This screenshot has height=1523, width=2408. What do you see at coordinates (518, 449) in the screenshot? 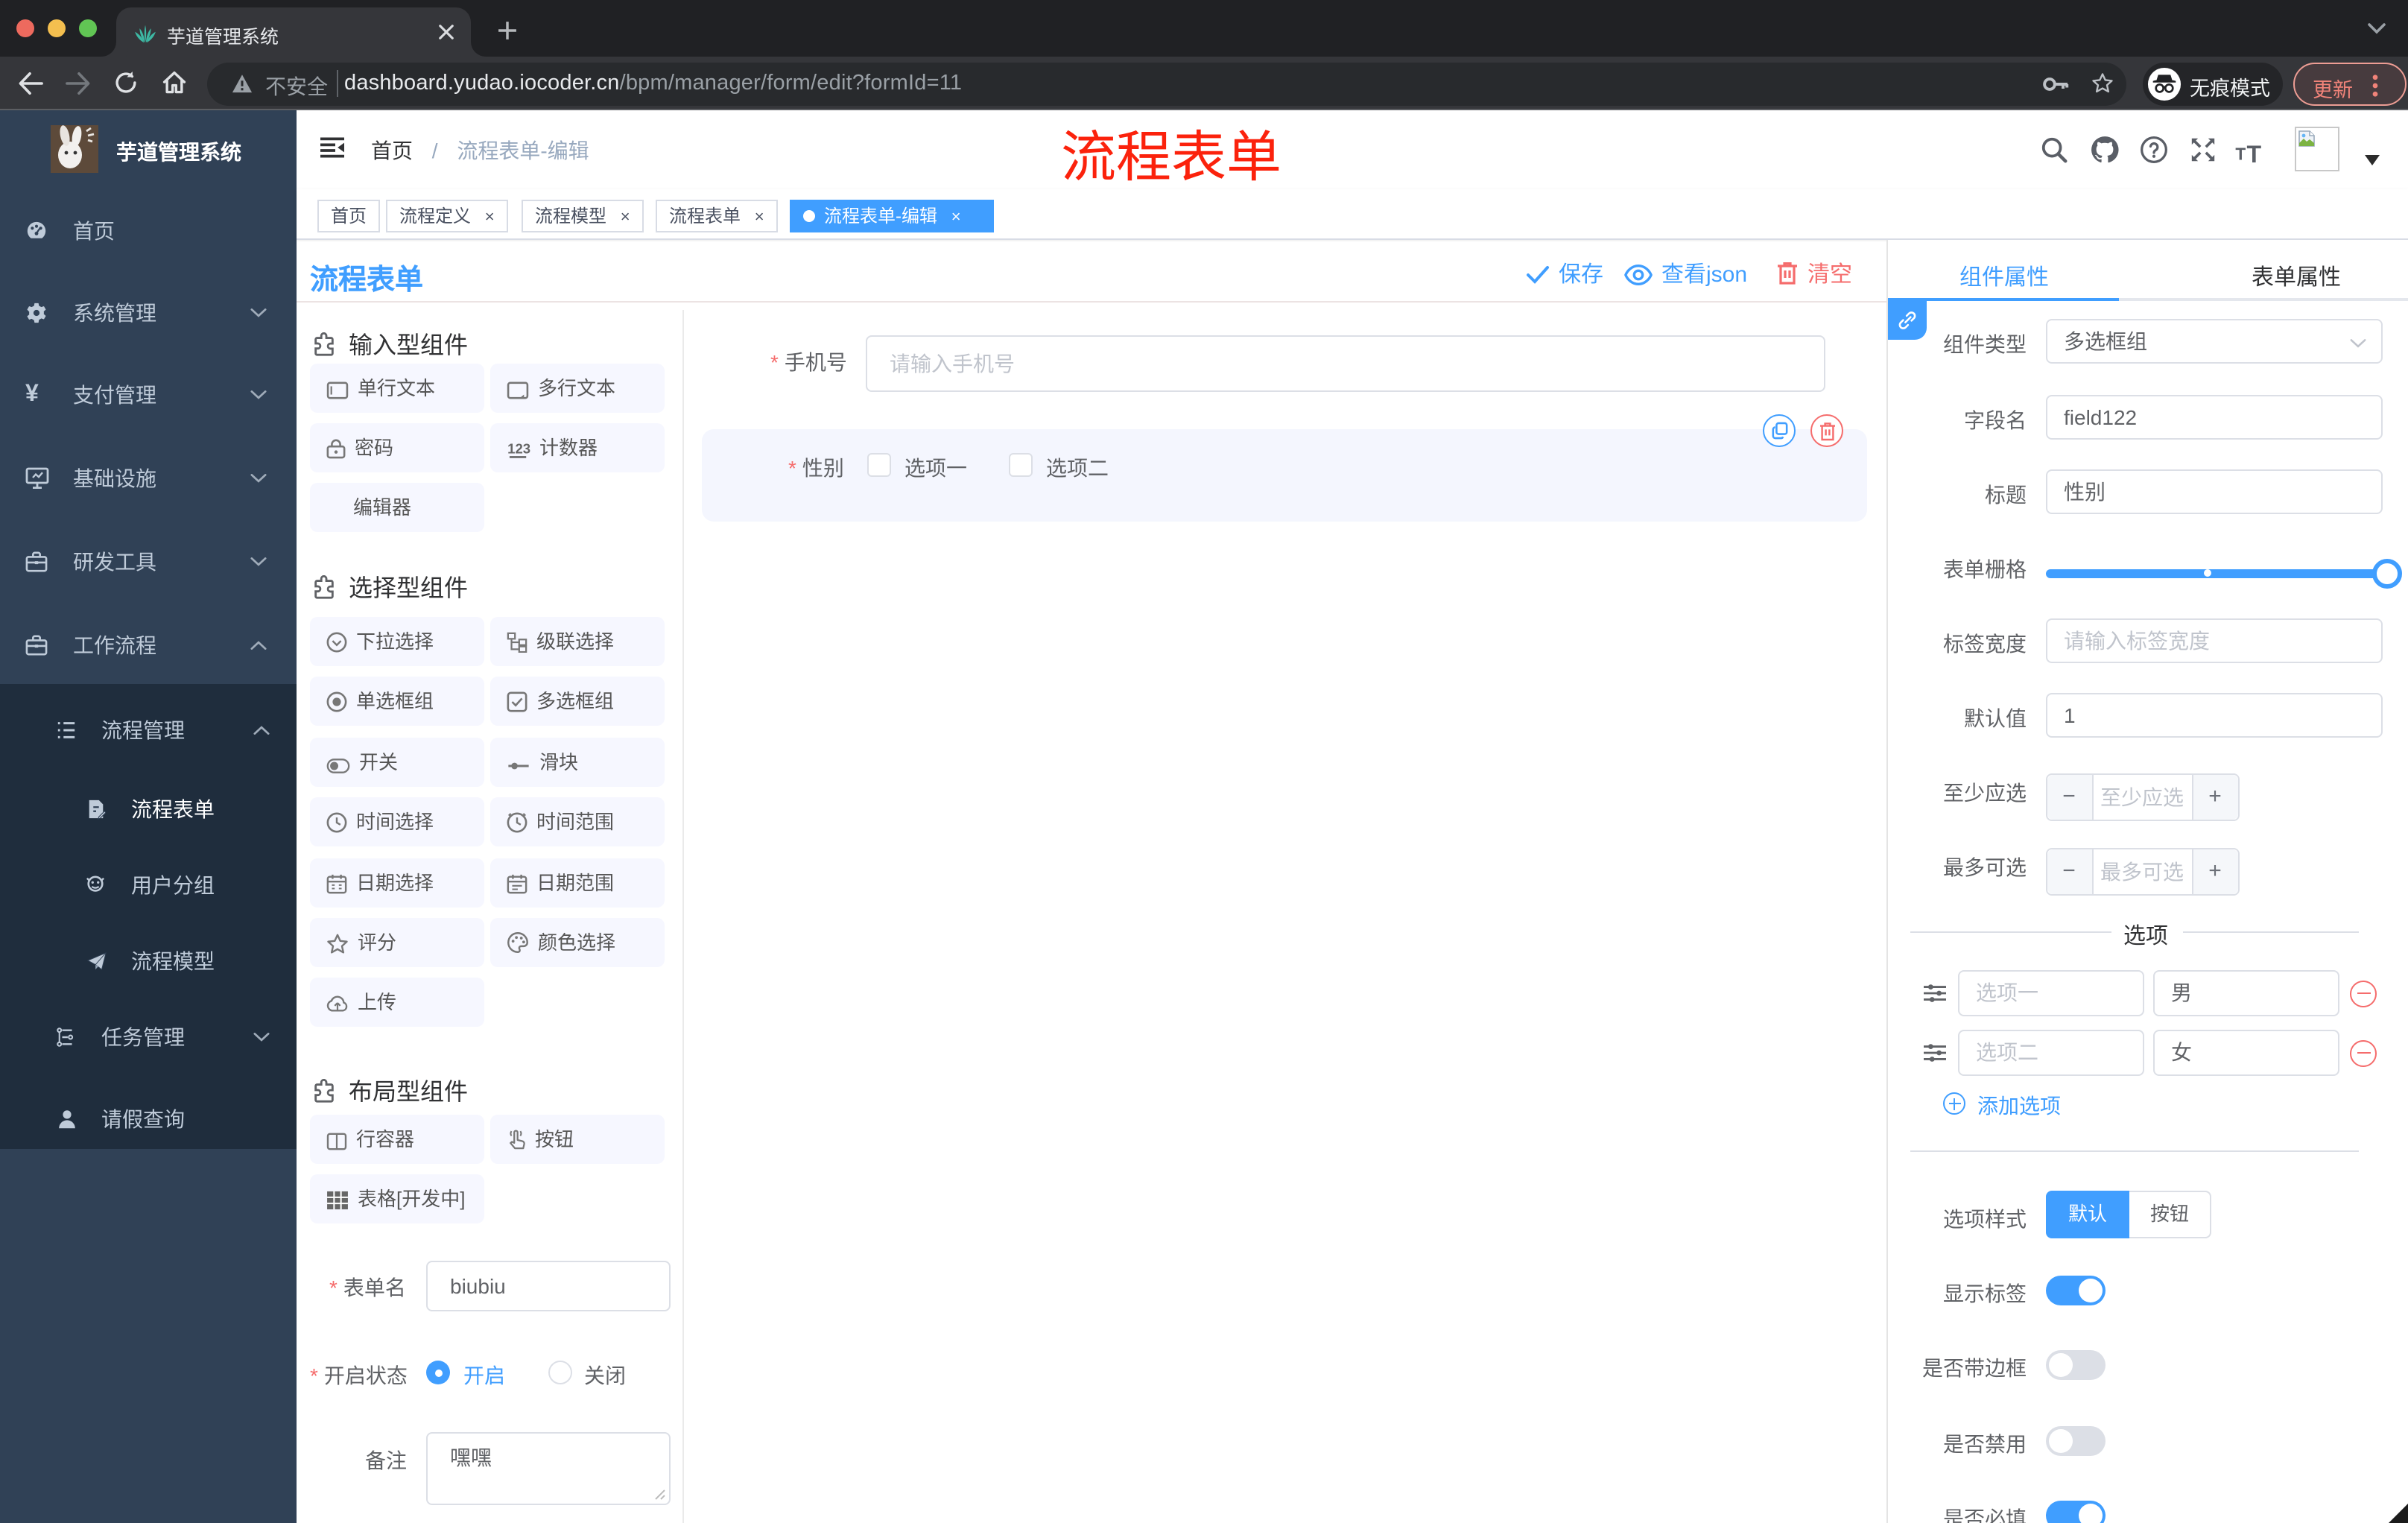
I see `svg-text: 123` at bounding box center [518, 449].